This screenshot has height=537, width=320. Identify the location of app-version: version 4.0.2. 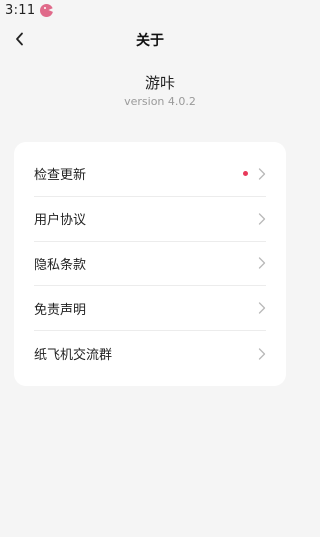
(160, 101).